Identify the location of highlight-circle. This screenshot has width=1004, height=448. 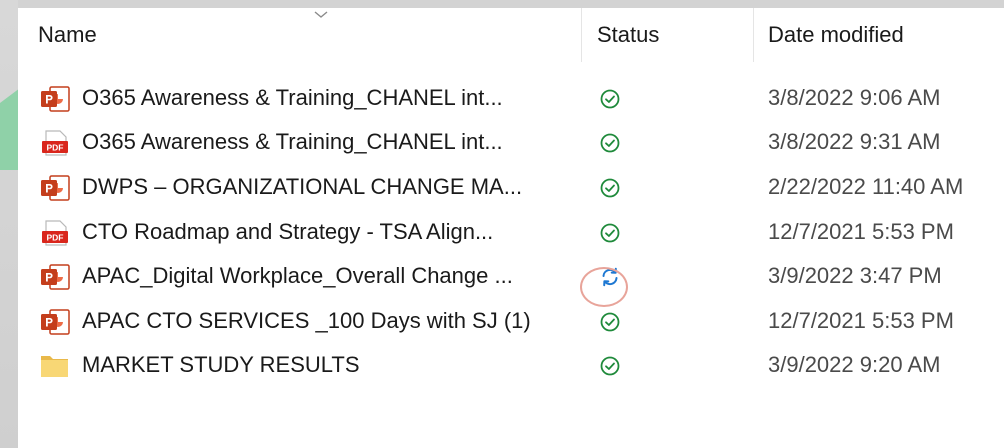
(604, 287).